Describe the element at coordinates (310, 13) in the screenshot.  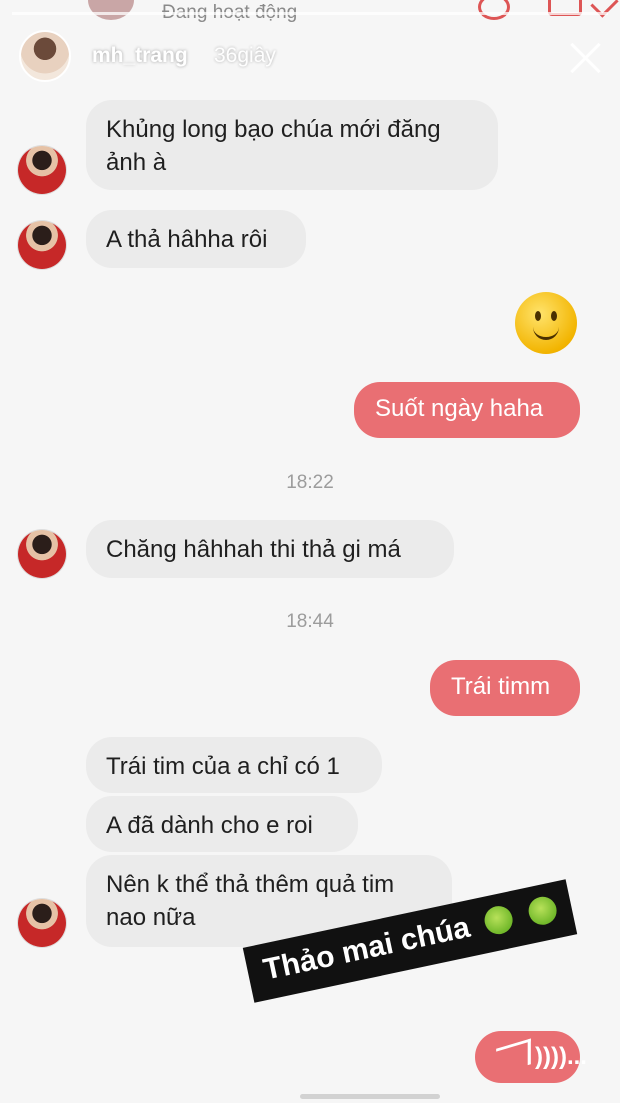
I see `story-progress-bar` at that location.